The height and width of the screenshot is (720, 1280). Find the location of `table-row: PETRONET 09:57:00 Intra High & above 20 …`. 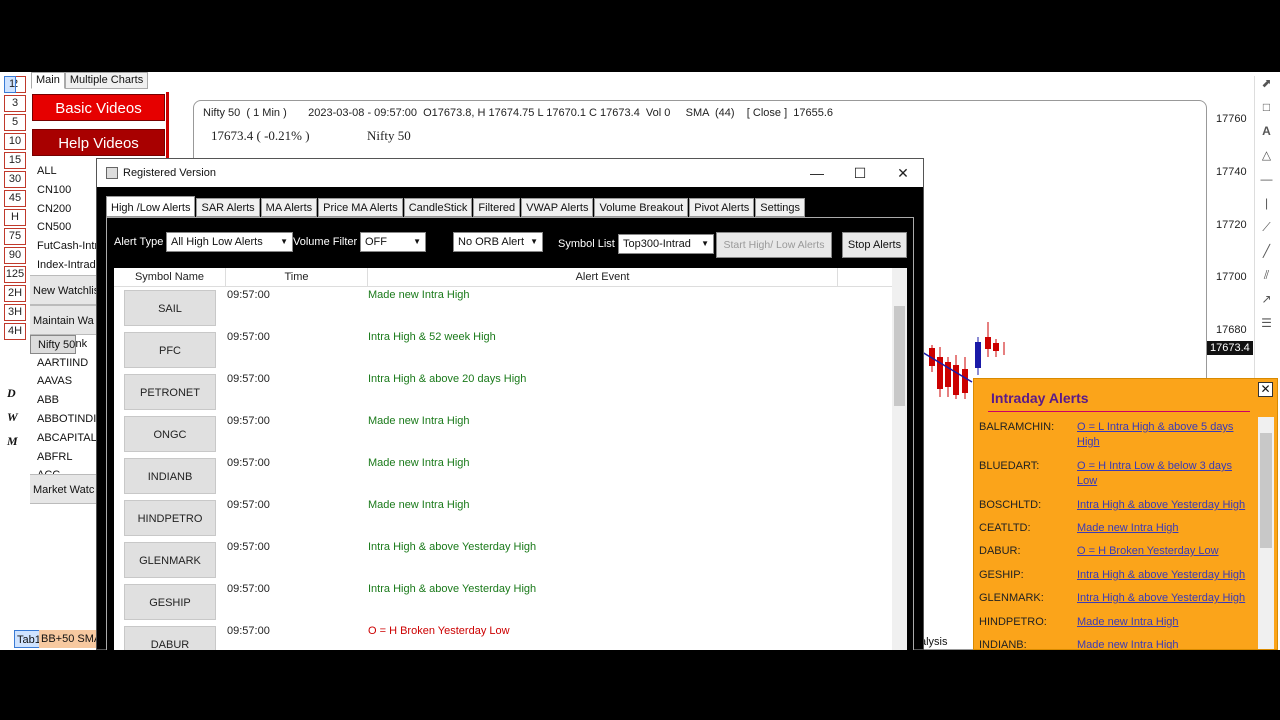

table-row: PETRONET 09:57:00 Intra High & above 20 … is located at coordinates (503, 393).